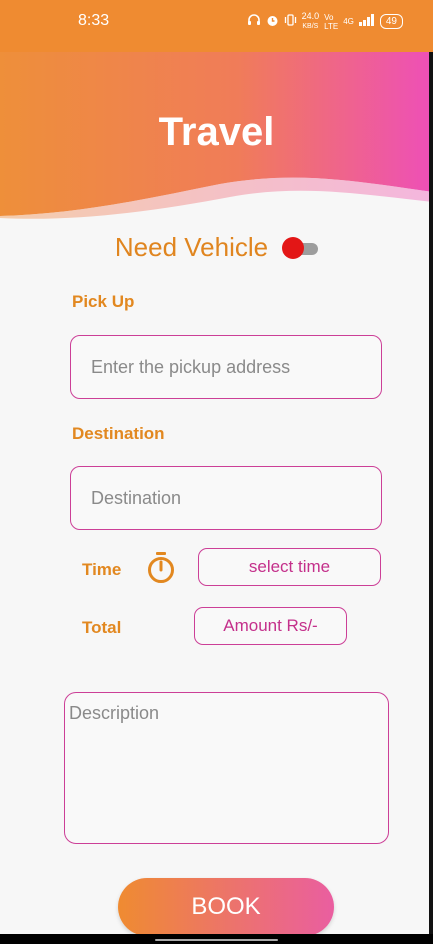 The height and width of the screenshot is (944, 433). What do you see at coordinates (216, 132) in the screenshot?
I see `page-title: Travel` at bounding box center [216, 132].